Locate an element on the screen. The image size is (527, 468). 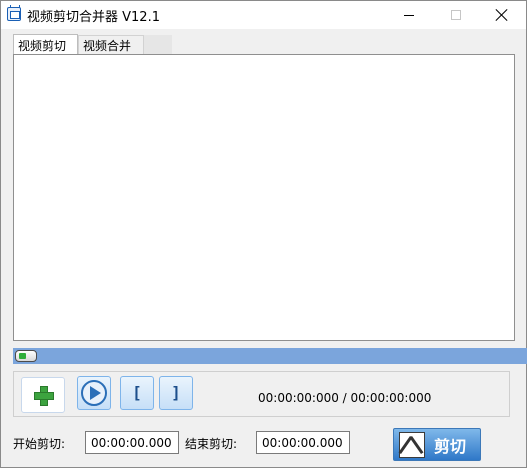
play-button is located at coordinates (94, 393).